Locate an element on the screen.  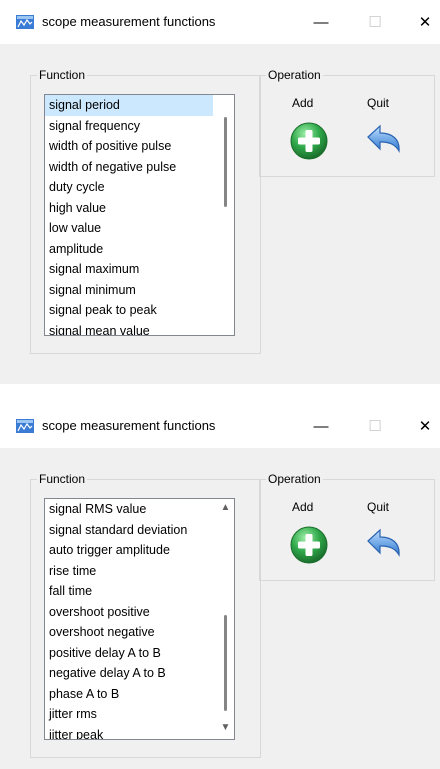
list-item: auto trigger amplitude is located at coordinates (129, 550).